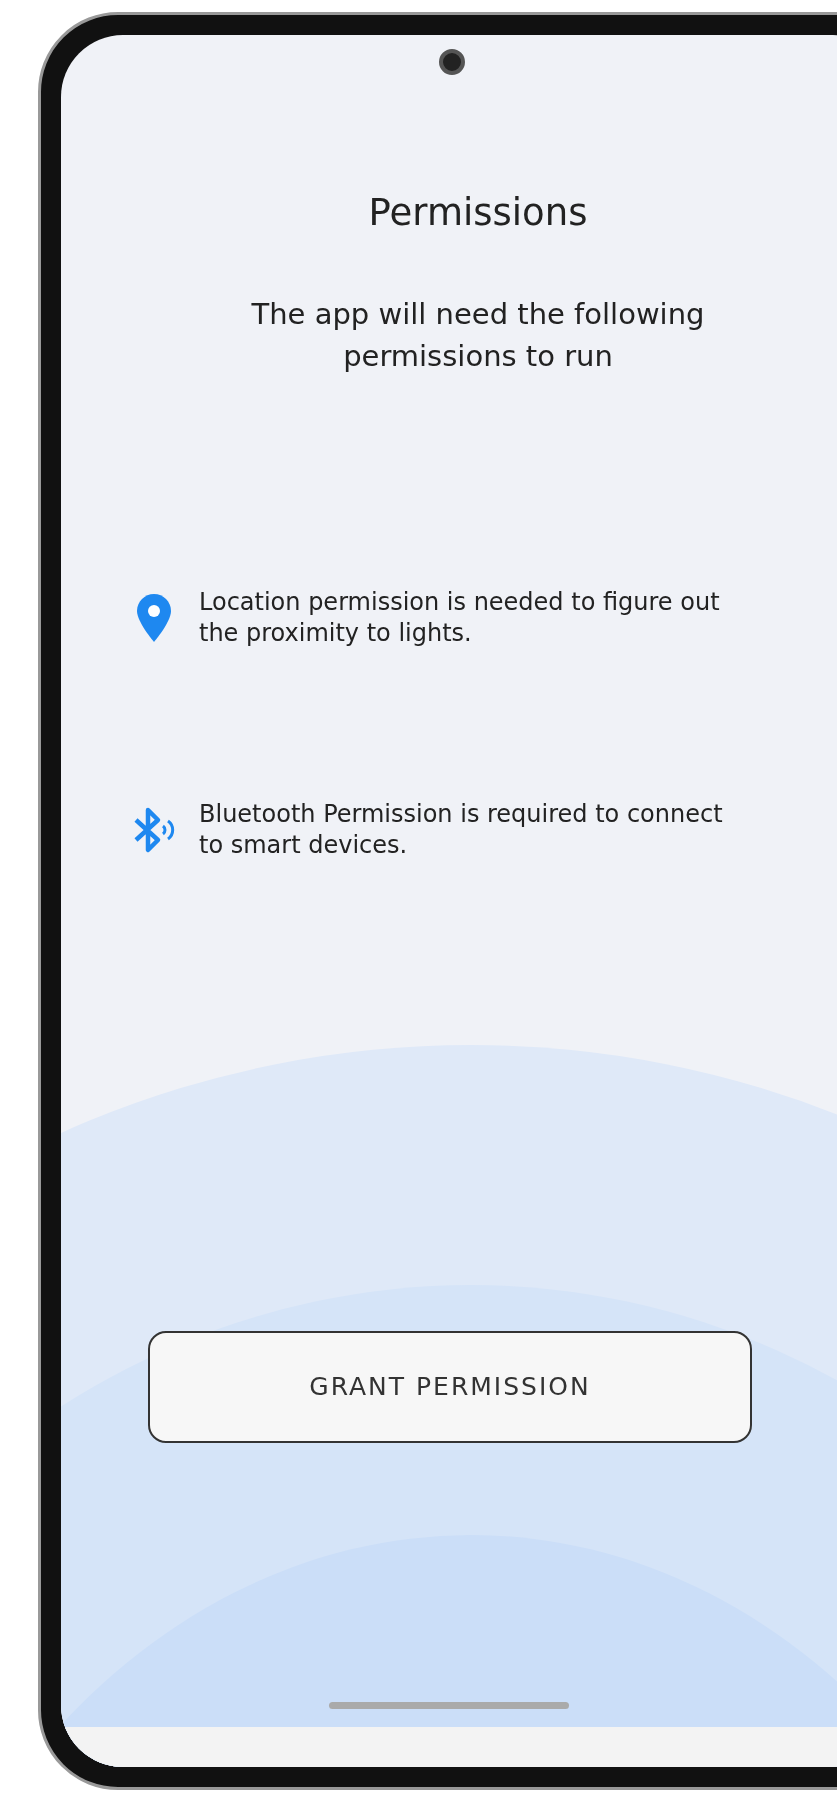 This screenshot has width=837, height=1795. Describe the element at coordinates (450, 1387) in the screenshot. I see `grant-permission-button: GRANT PERMISSION` at that location.